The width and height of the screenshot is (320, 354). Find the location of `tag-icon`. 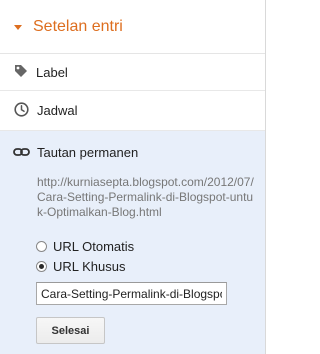

tag-icon is located at coordinates (21, 72).